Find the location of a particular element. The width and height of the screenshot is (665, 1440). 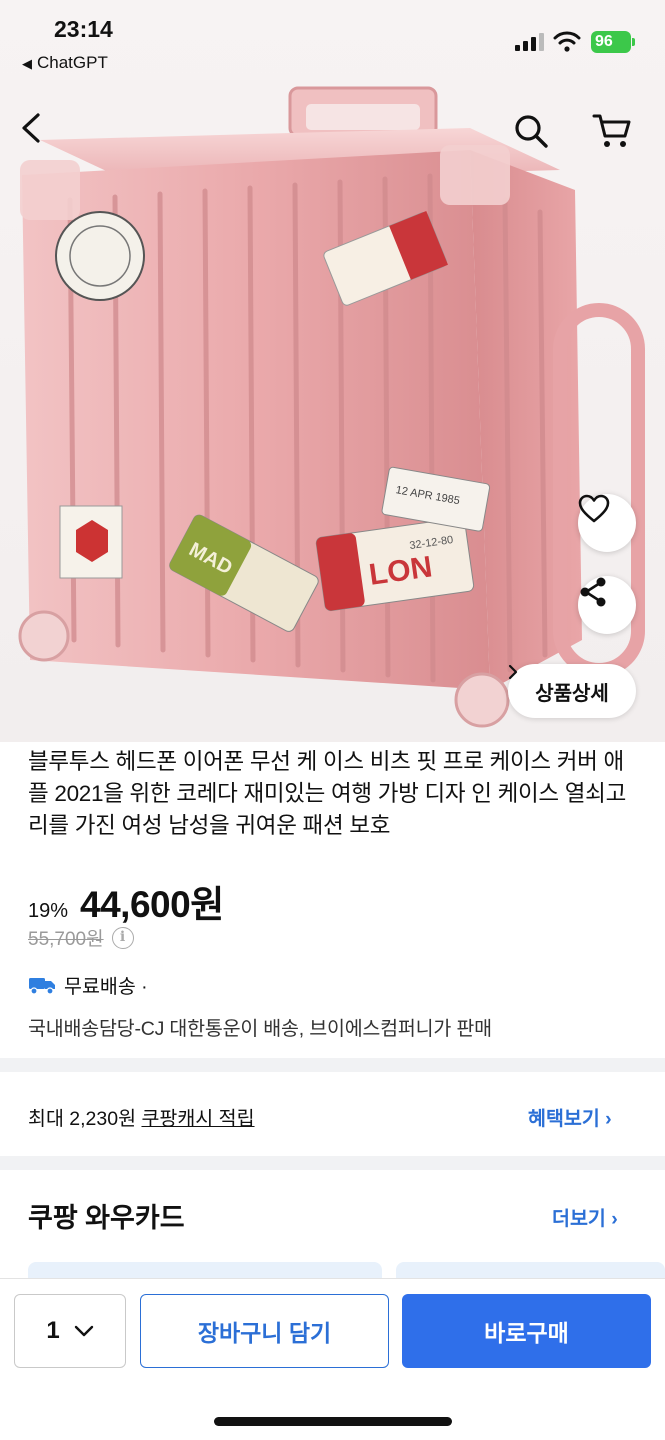

share-icon is located at coordinates (593, 592).